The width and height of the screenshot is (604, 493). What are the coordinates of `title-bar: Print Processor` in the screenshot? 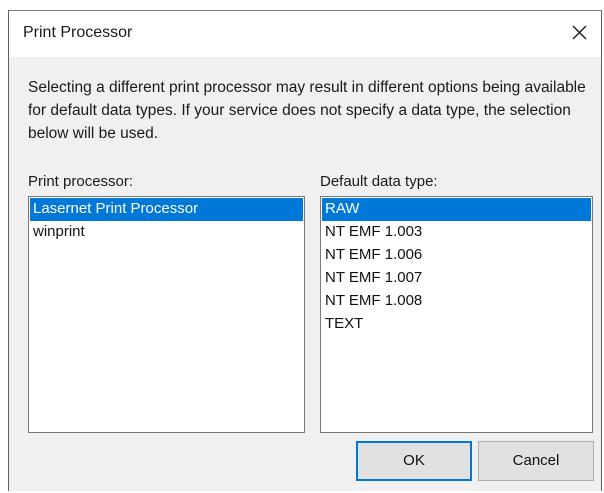 It's located at (305, 34).